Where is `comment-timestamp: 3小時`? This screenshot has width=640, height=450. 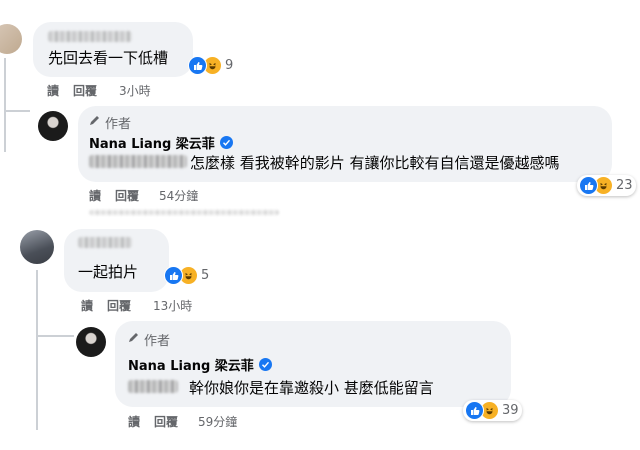 comment-timestamp: 3小時 is located at coordinates (135, 90).